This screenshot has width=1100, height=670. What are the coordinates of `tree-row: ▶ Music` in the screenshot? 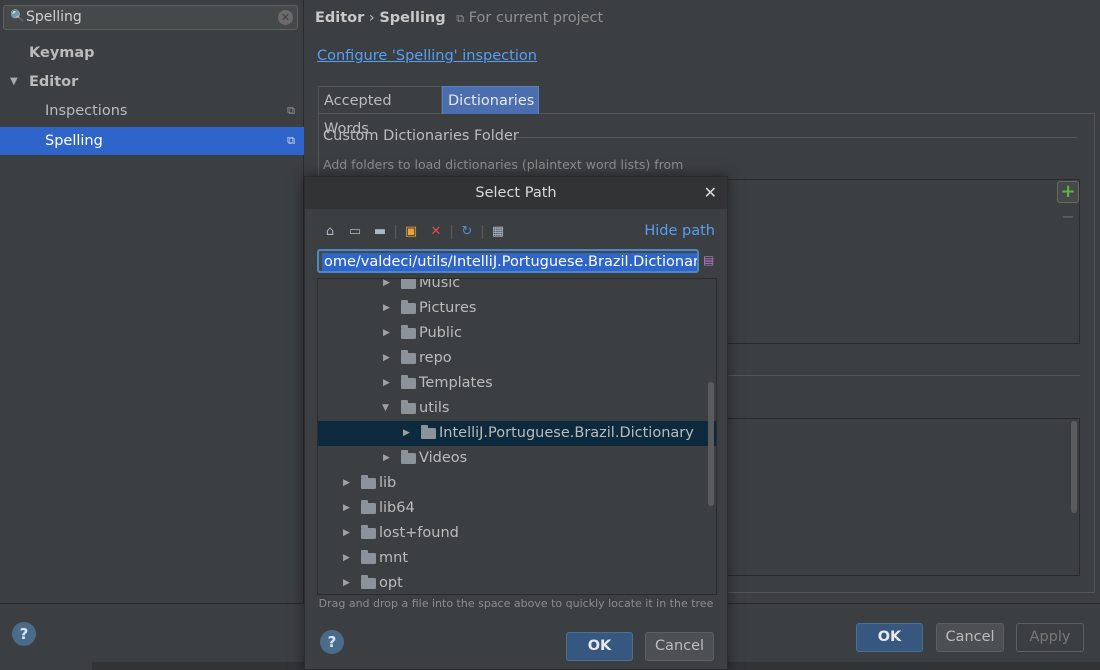 It's located at (517, 287).